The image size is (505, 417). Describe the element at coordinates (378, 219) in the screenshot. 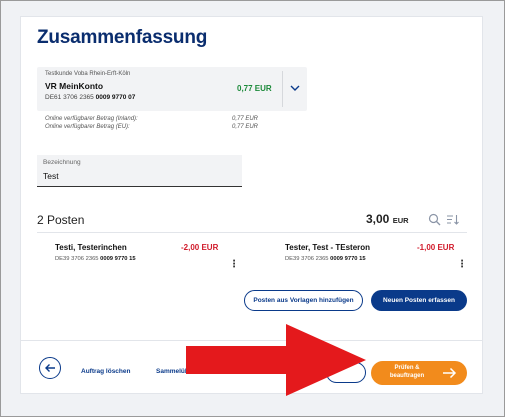

I see `posten-total-amount: 3,00` at that location.